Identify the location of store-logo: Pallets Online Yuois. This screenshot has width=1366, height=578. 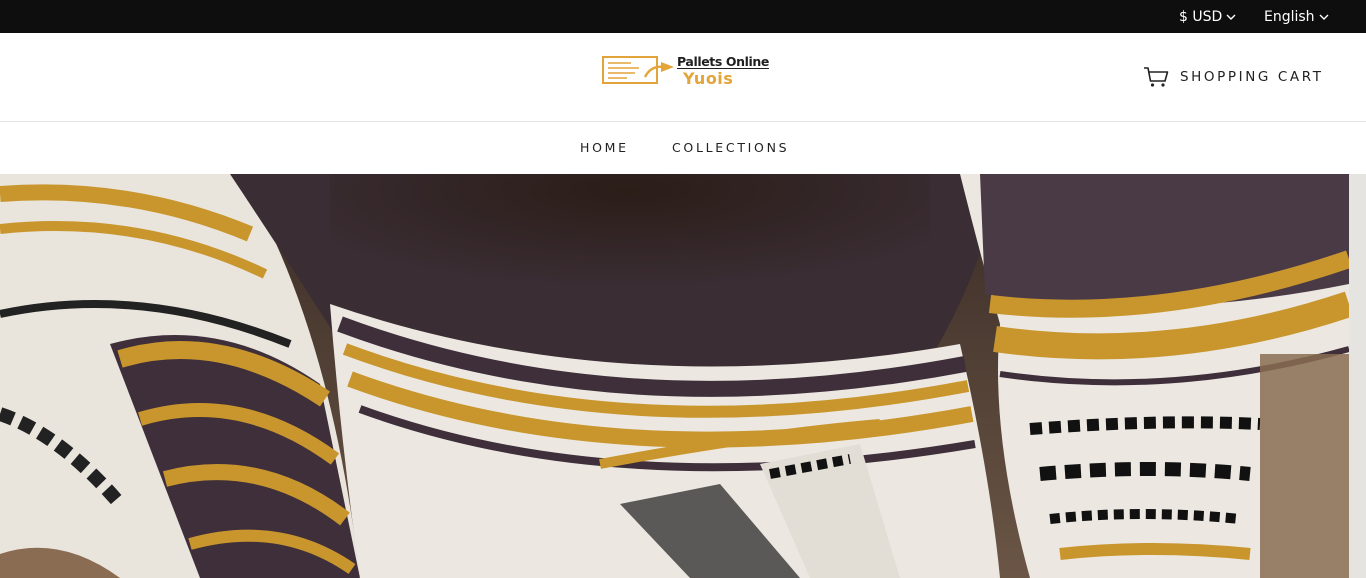
(685, 71).